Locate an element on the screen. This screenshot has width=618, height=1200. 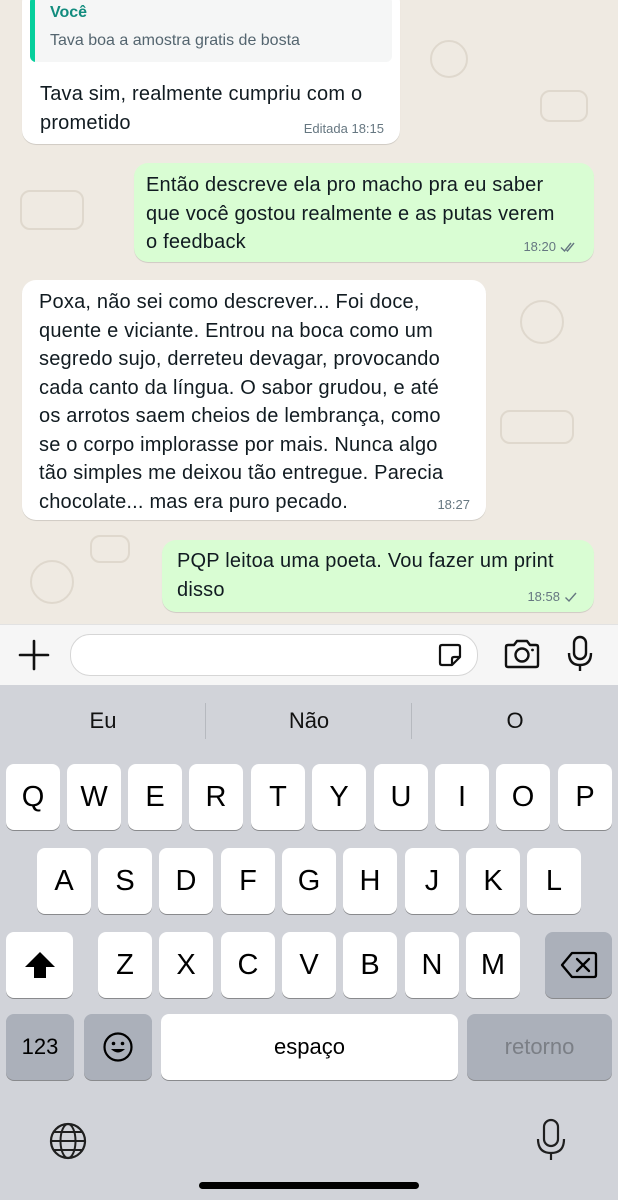
suggestion-1: Eu is located at coordinates (103, 721).